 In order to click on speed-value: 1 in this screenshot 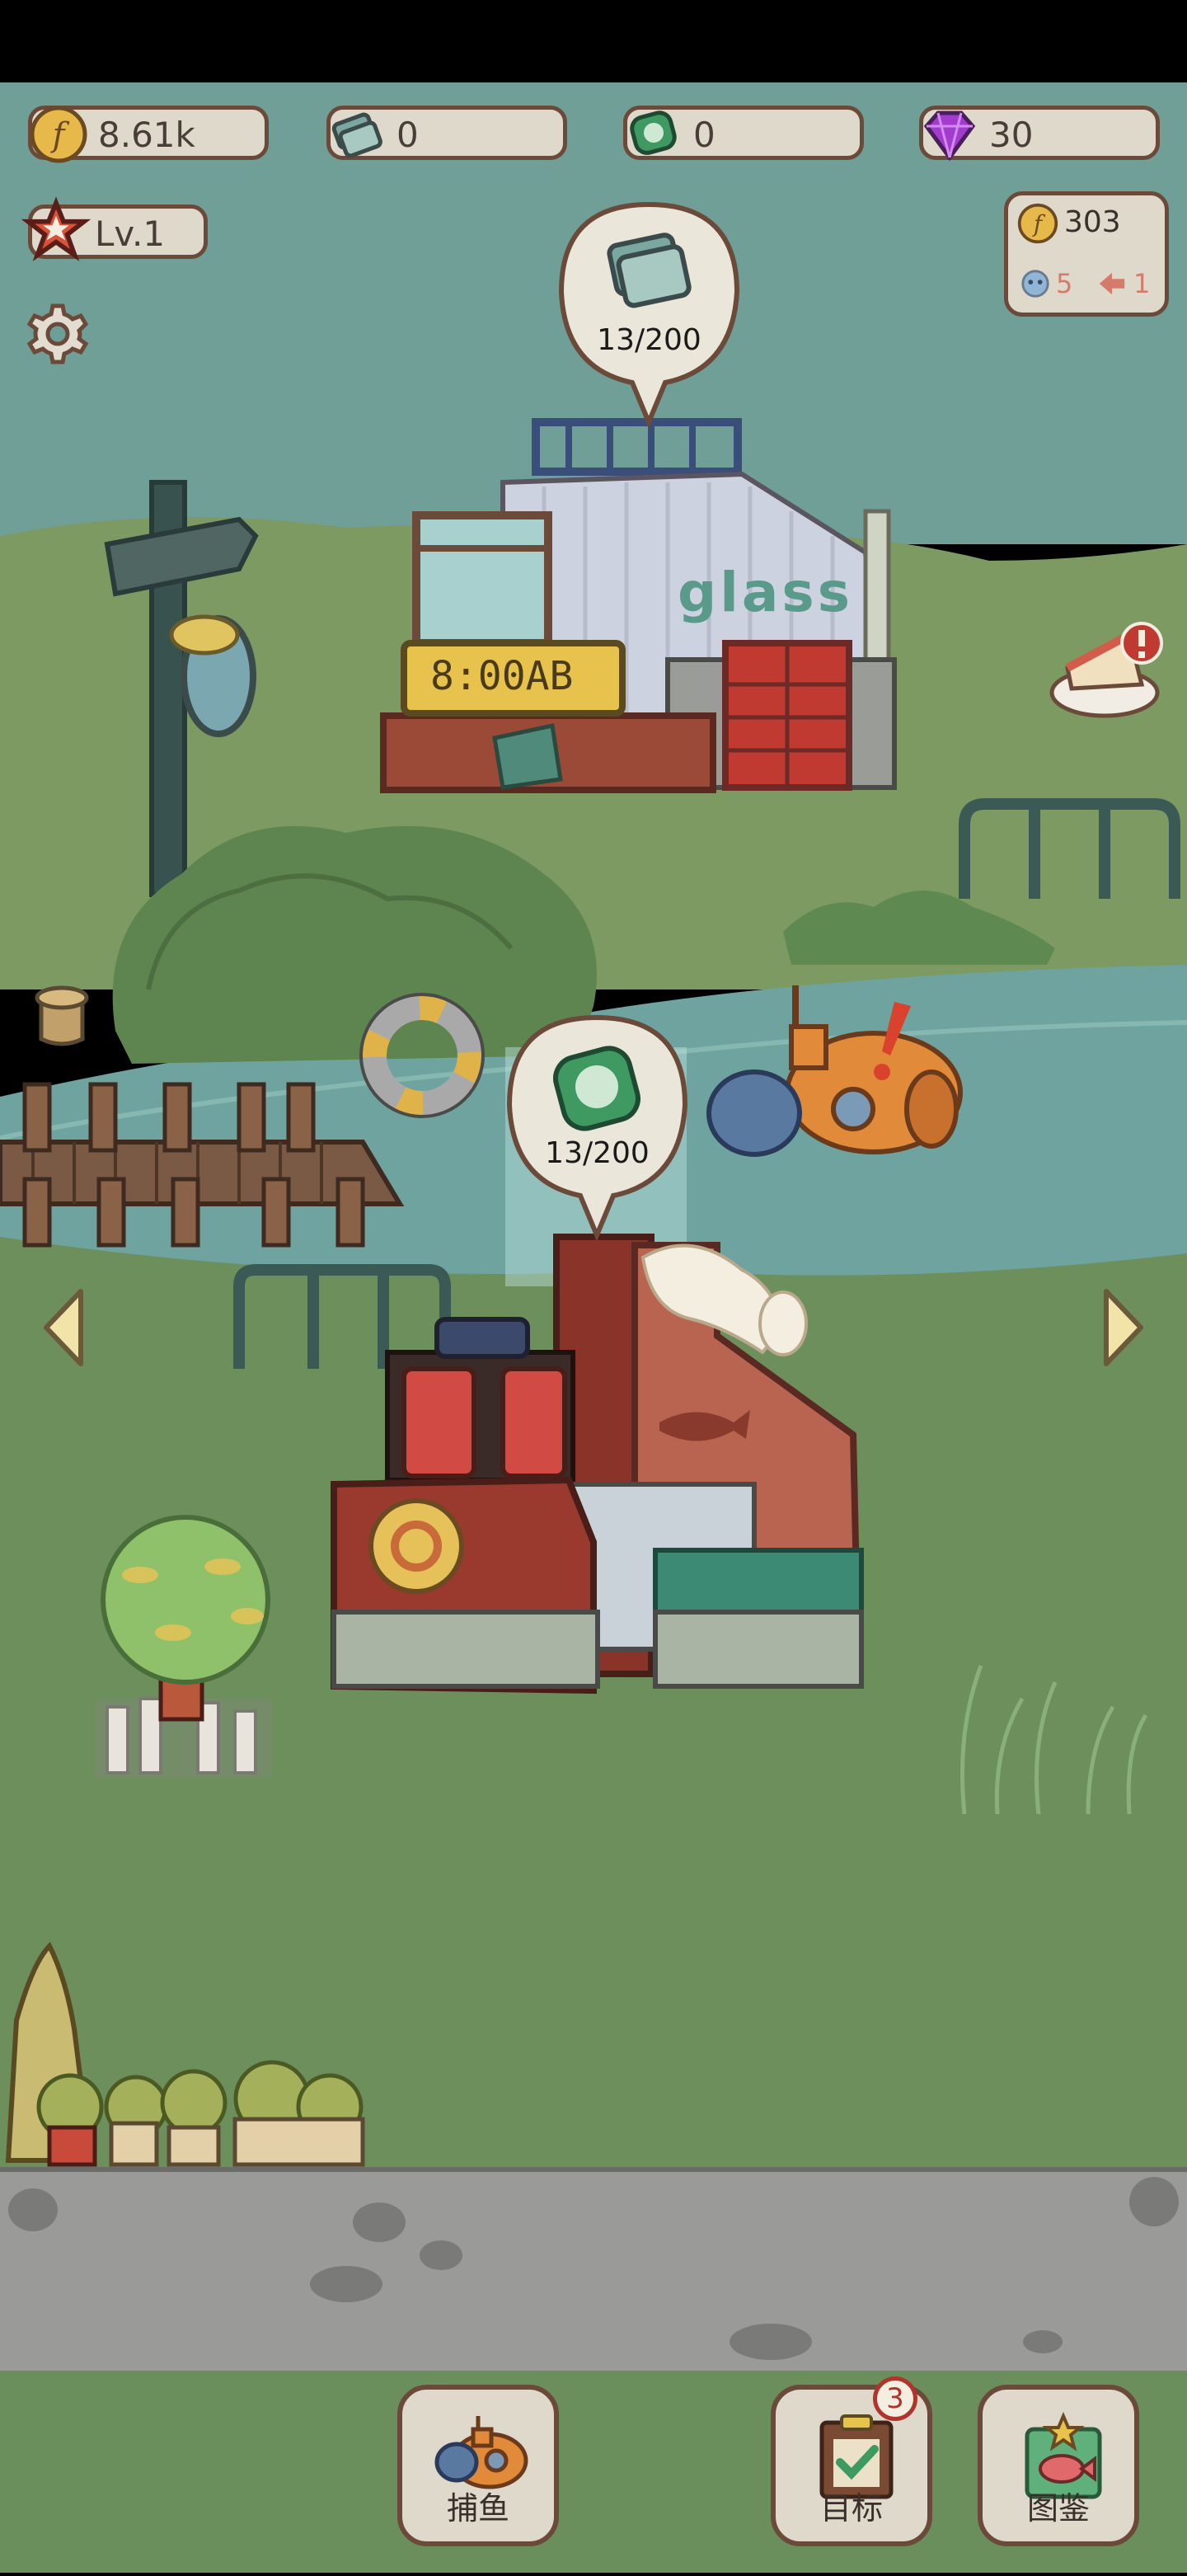, I will do `click(1142, 283)`.